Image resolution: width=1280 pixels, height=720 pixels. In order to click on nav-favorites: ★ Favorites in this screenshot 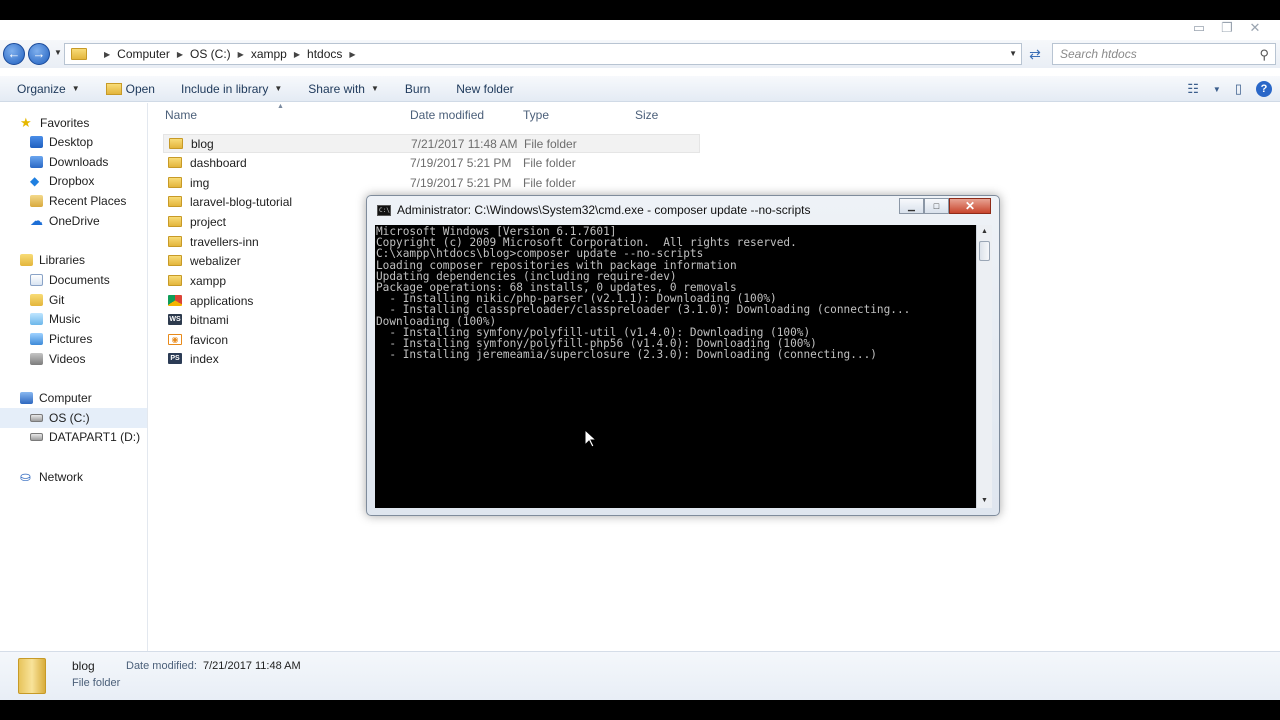, I will do `click(73, 123)`.